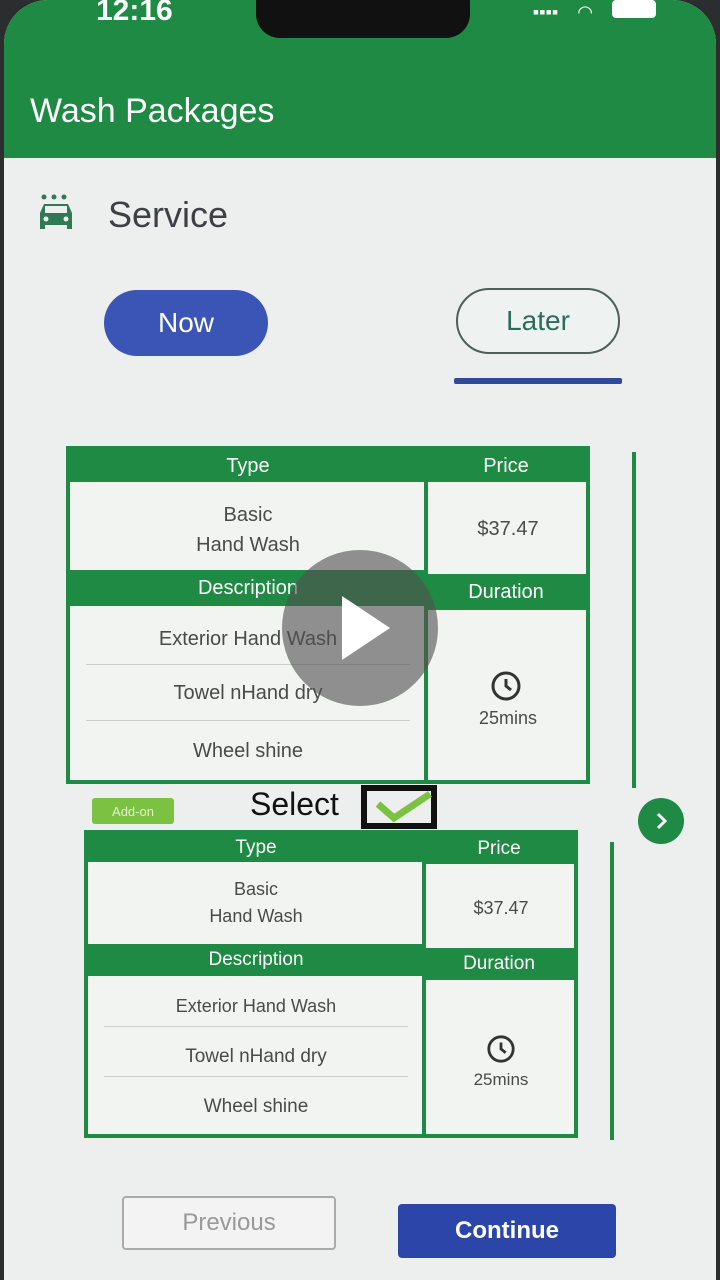 The image size is (720, 1280). What do you see at coordinates (168, 214) in the screenshot?
I see `service-label: Service` at bounding box center [168, 214].